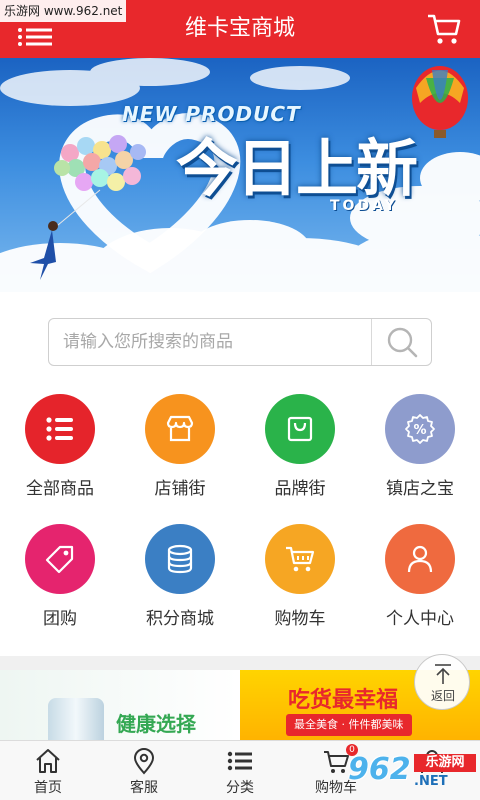 Image resolution: width=480 pixels, height=800 pixels. I want to click on user-icon, so click(420, 559).